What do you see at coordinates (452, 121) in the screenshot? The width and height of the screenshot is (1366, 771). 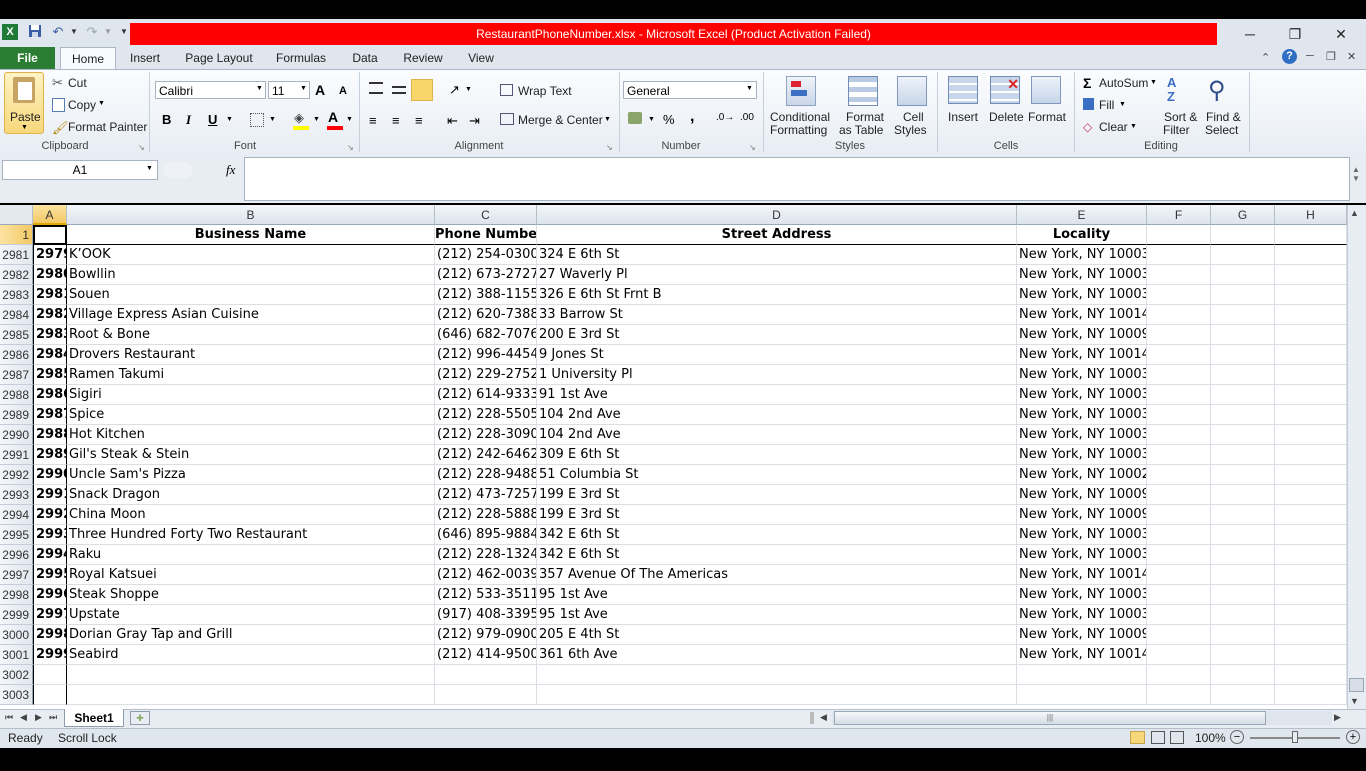 I see `decrease-indent-icon: ⇤` at bounding box center [452, 121].